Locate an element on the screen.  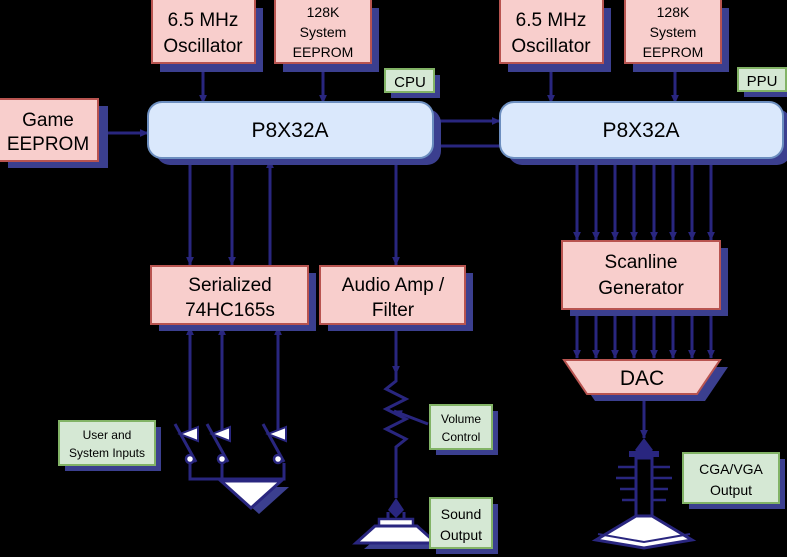
resistor-zigzag is located at coordinates (396, 436).